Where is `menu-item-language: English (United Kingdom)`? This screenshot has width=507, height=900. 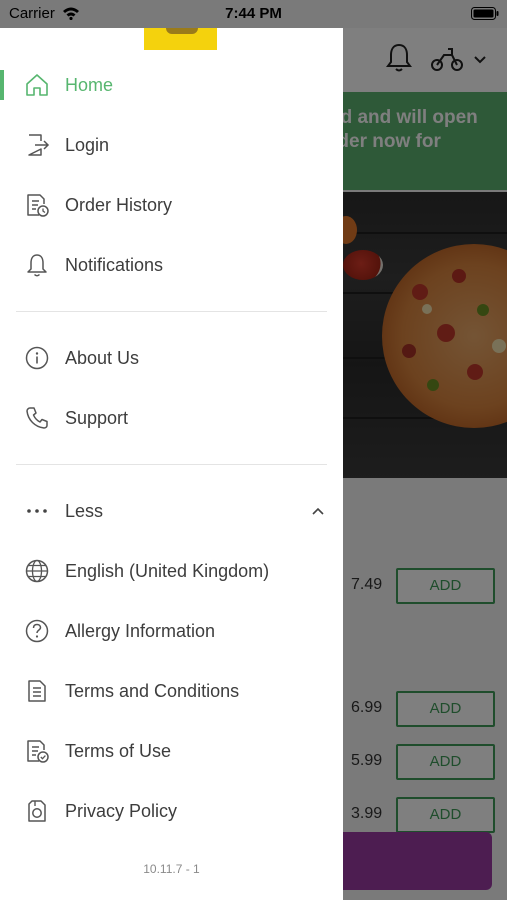 menu-item-language: English (United Kingdom) is located at coordinates (171, 571).